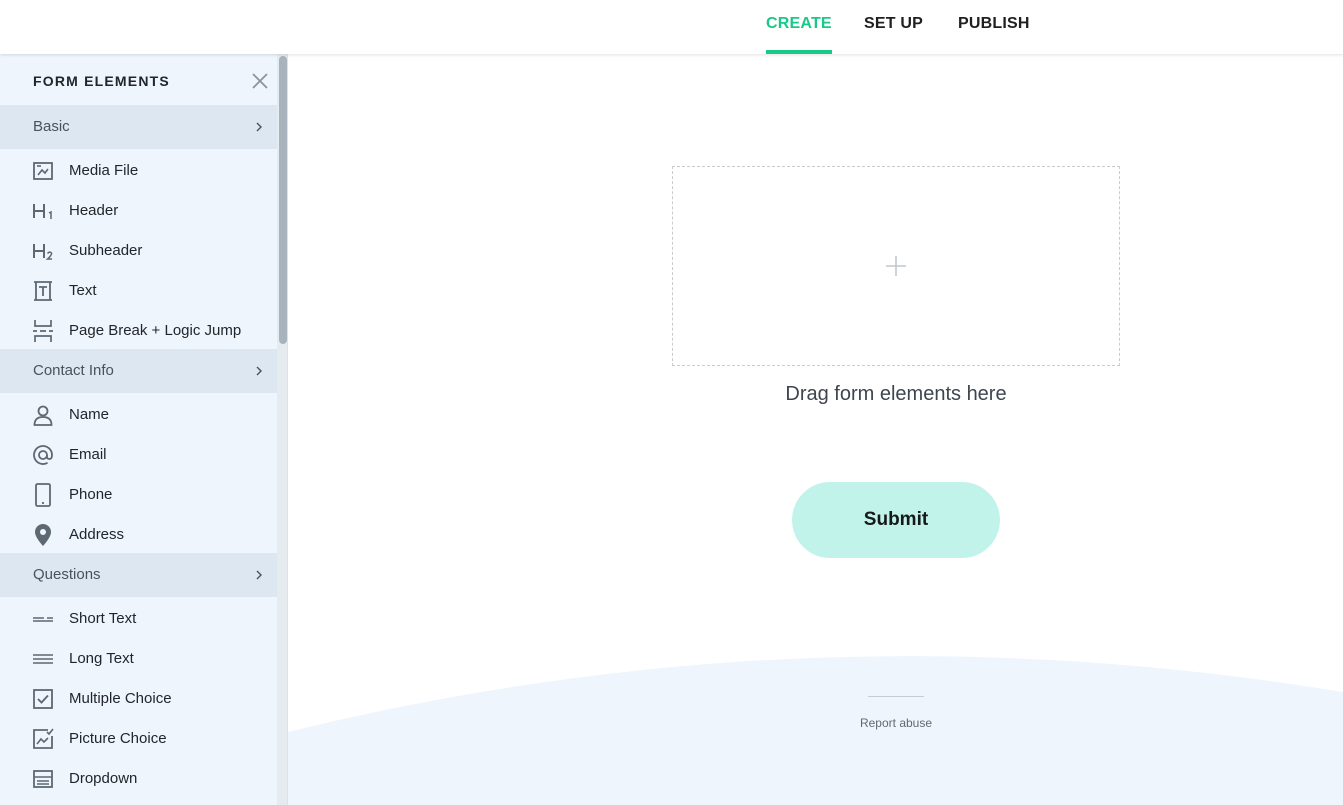 This screenshot has width=1343, height=805. I want to click on element-short-text: Short Text, so click(138, 619).